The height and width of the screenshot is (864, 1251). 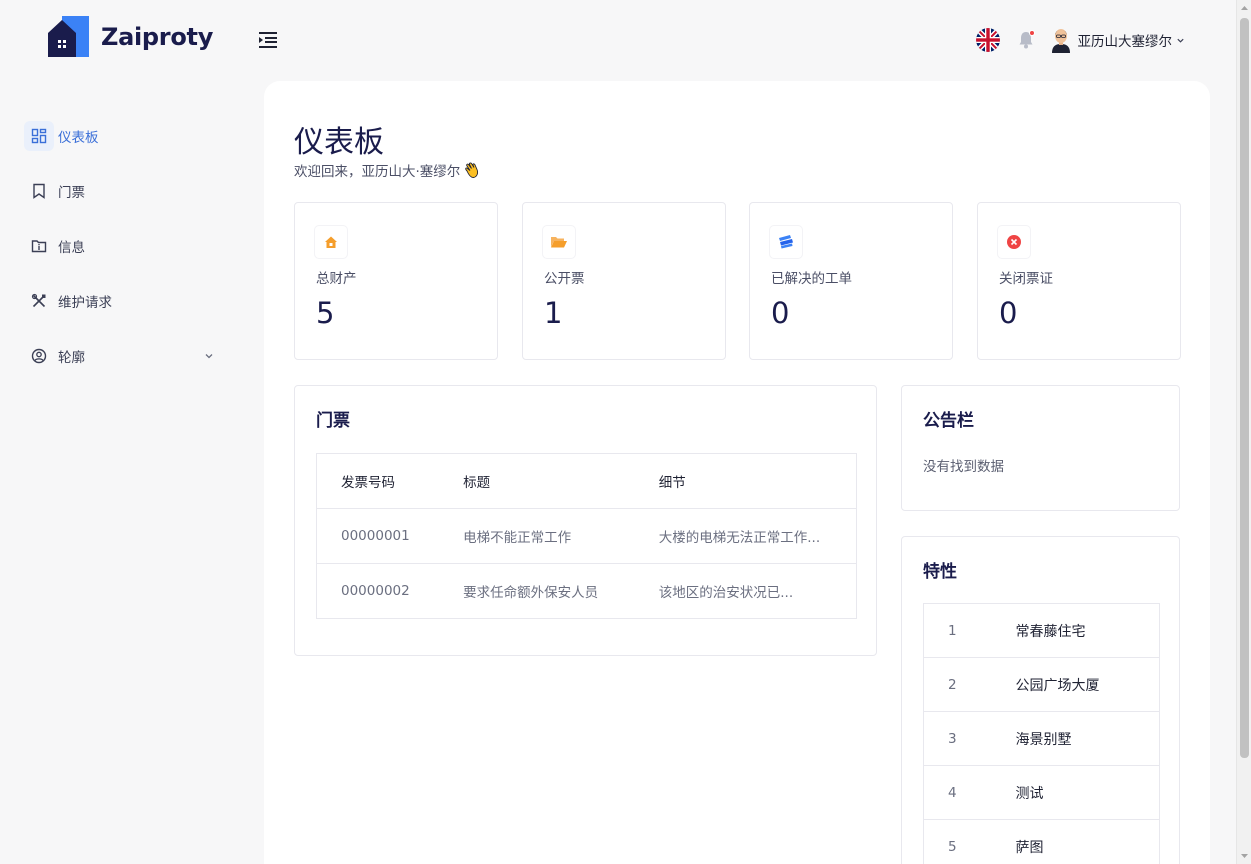 I want to click on tickets-icon, so click(x=786, y=242).